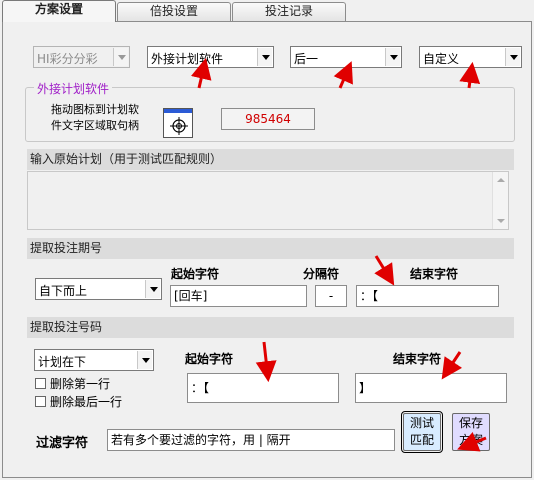 The image size is (534, 480). Describe the element at coordinates (270, 327) in the screenshot. I see `numbers-header: 提取投注号码` at that location.